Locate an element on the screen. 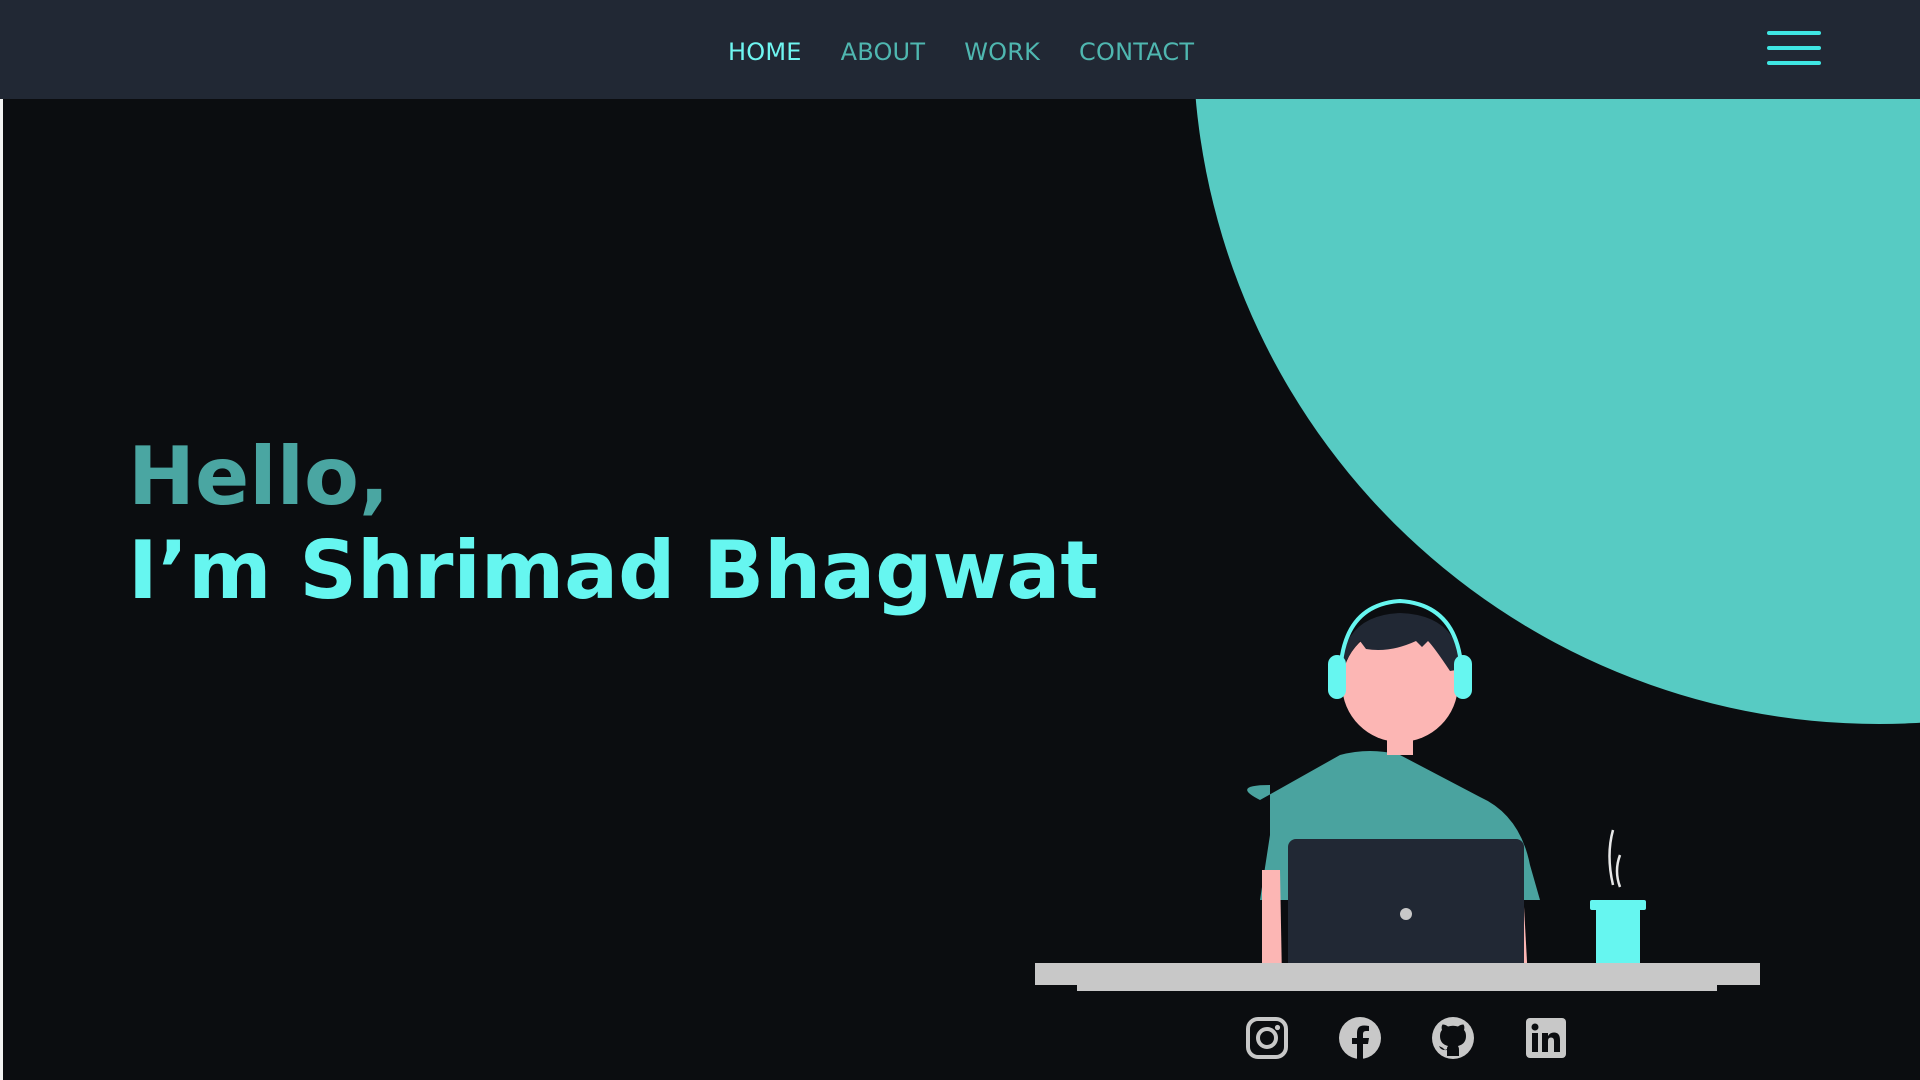  nav-link-work: WORK is located at coordinates (1002, 52).